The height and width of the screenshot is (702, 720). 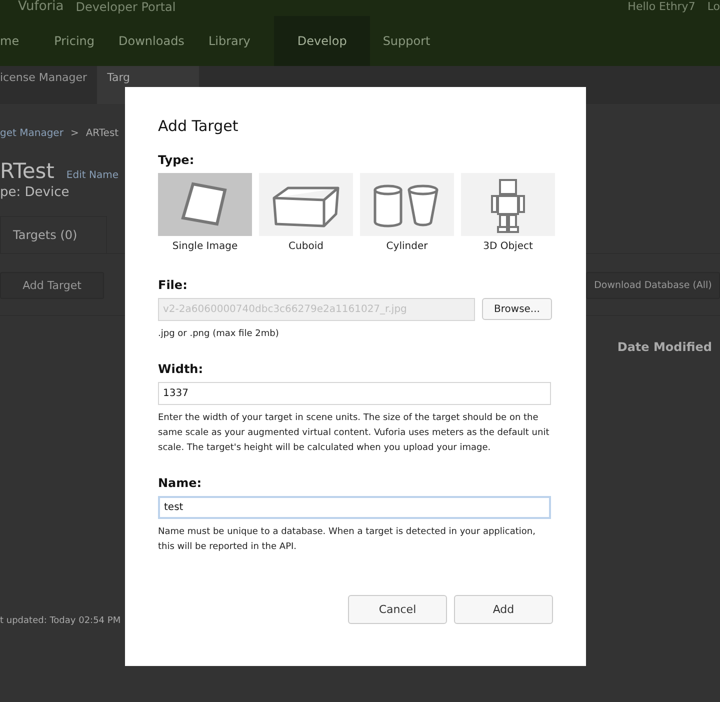 I want to click on breadcrumb-current: ARTest, so click(x=102, y=133).